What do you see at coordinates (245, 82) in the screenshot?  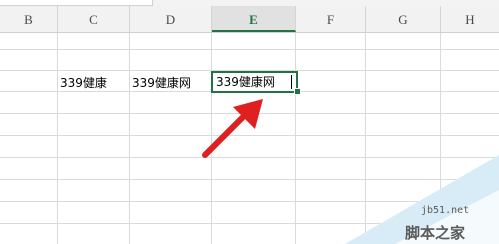 I see `cell-e-value: 339健康网` at bounding box center [245, 82].